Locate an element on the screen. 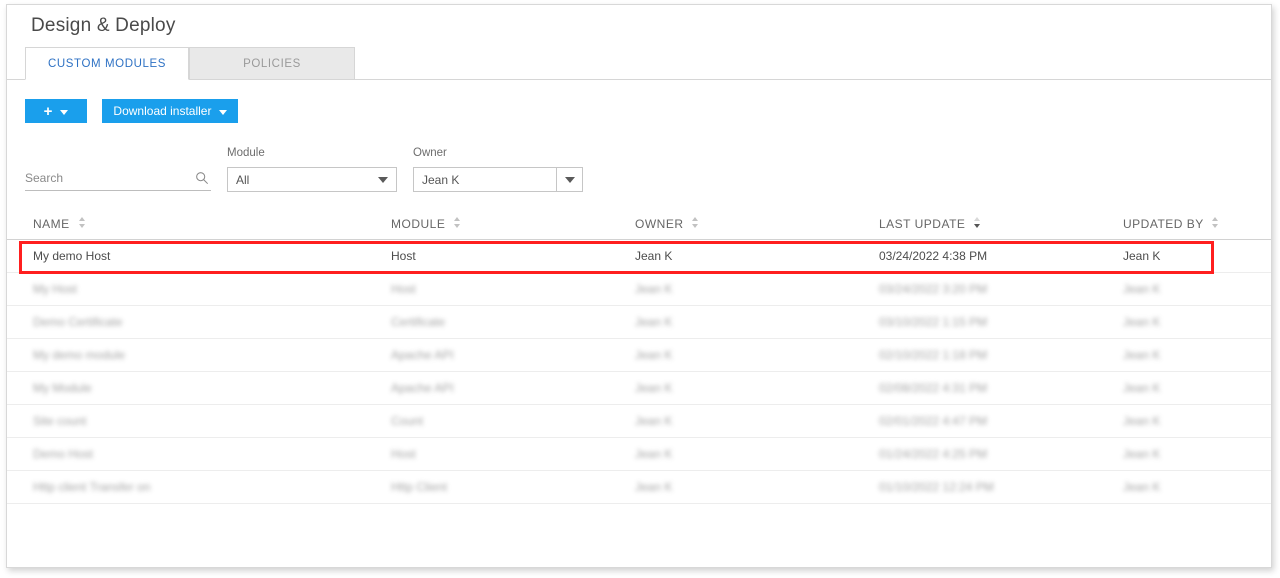  sort-descending-icon is located at coordinates (977, 223).